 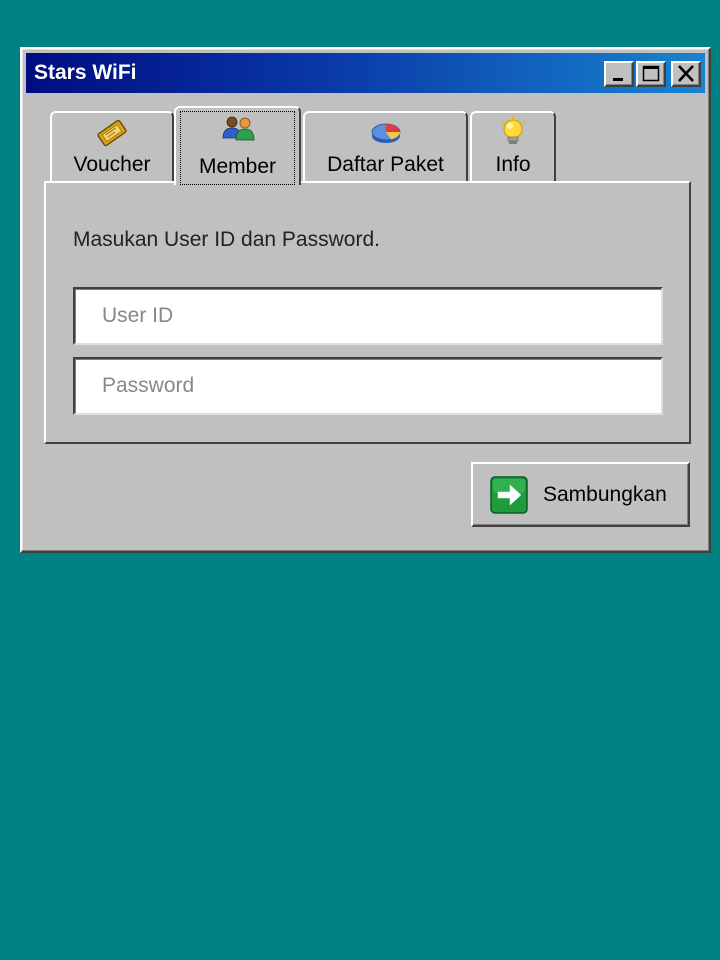 What do you see at coordinates (238, 128) in the screenshot?
I see `users-icon` at bounding box center [238, 128].